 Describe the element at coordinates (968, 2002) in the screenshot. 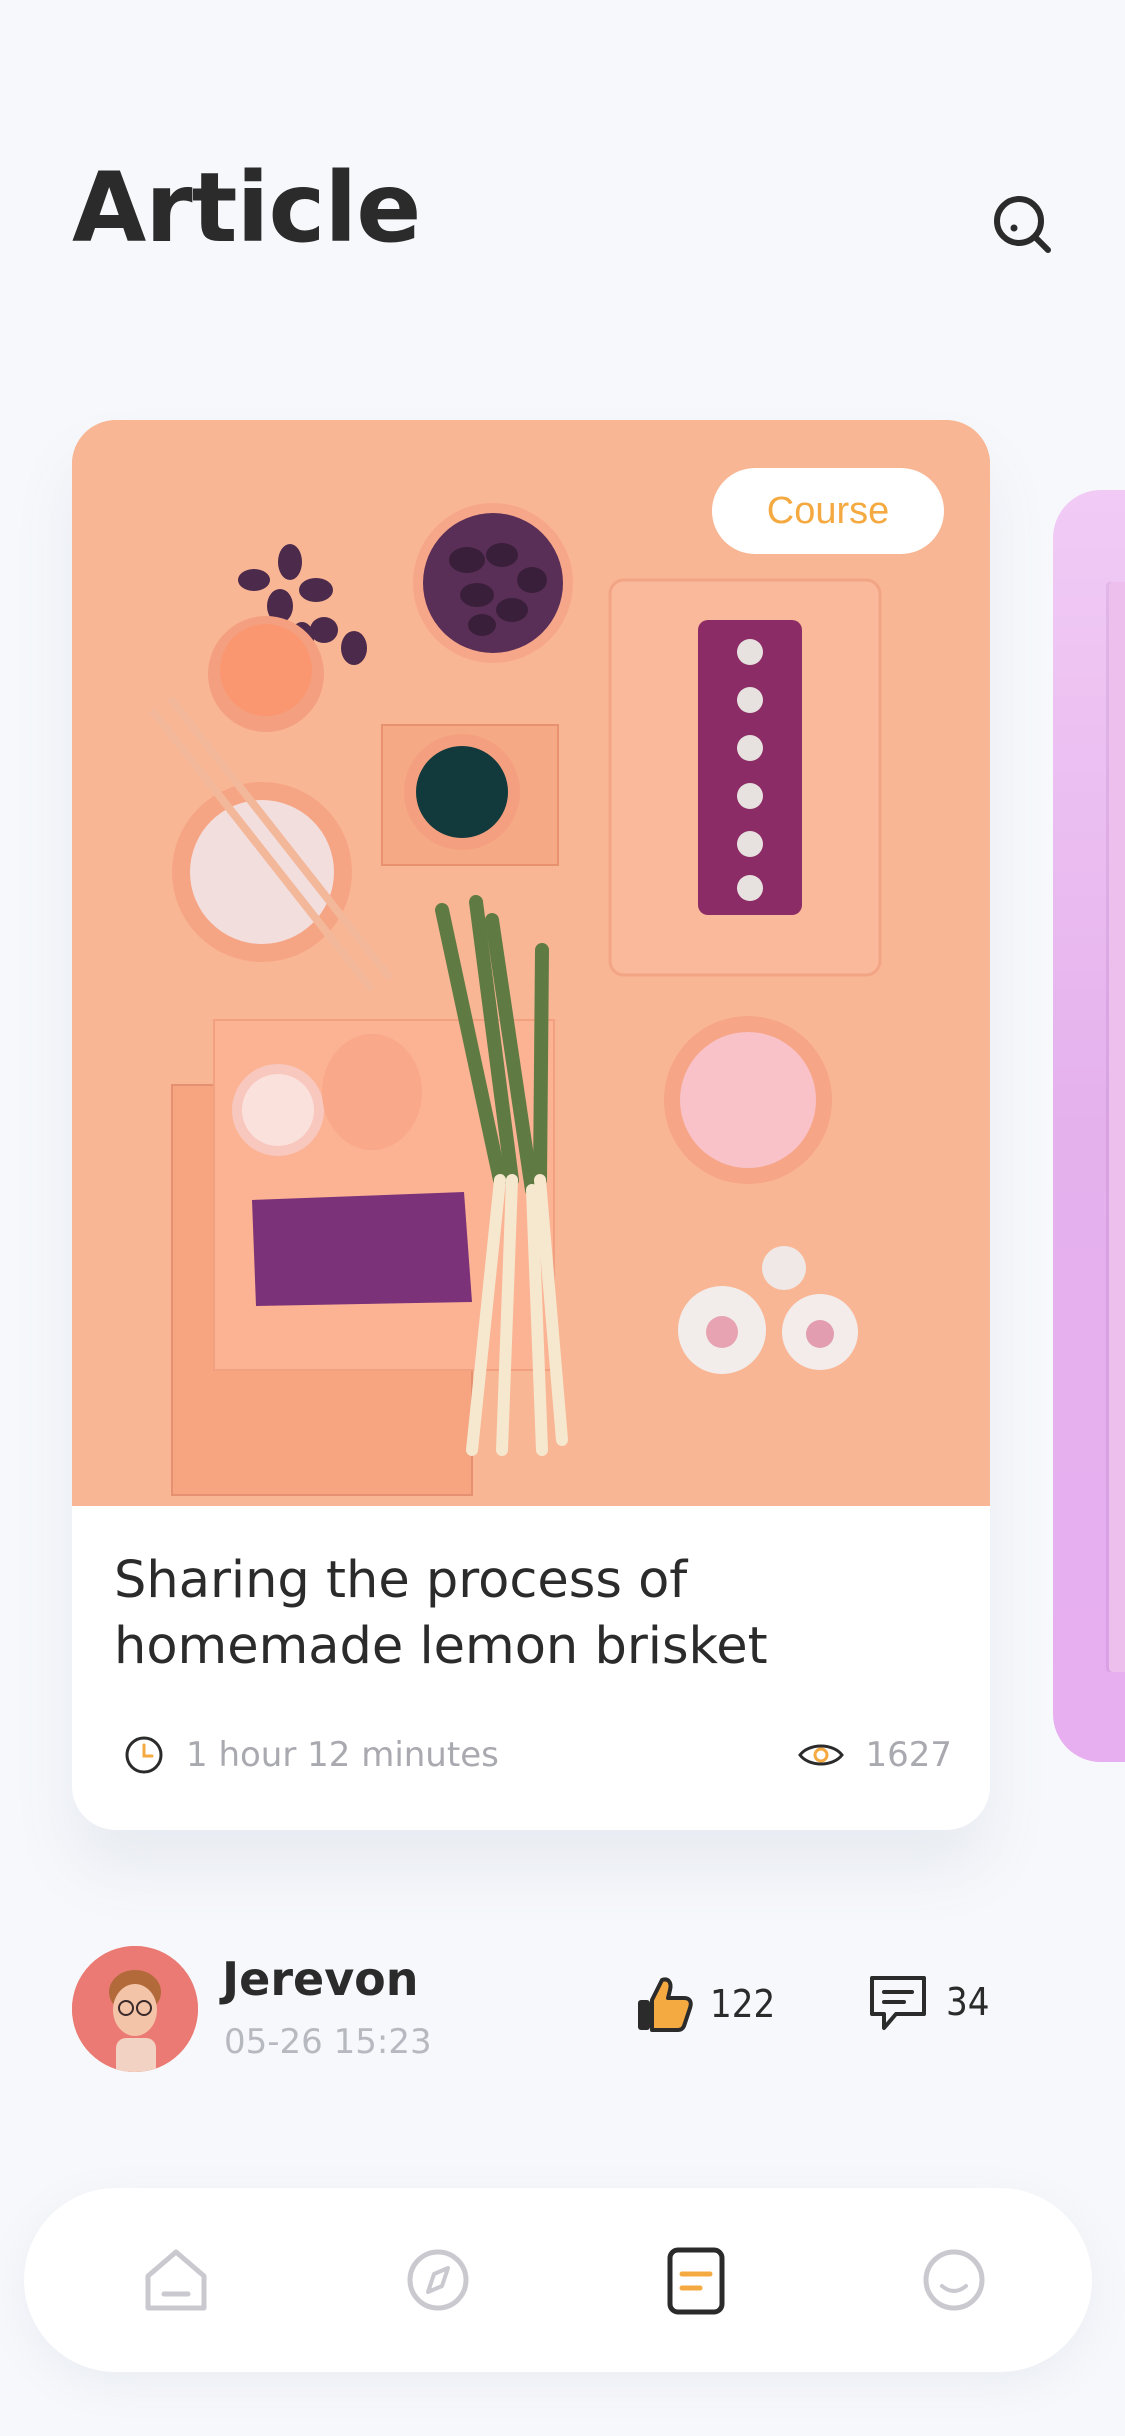

I see `comment-count: 34` at that location.